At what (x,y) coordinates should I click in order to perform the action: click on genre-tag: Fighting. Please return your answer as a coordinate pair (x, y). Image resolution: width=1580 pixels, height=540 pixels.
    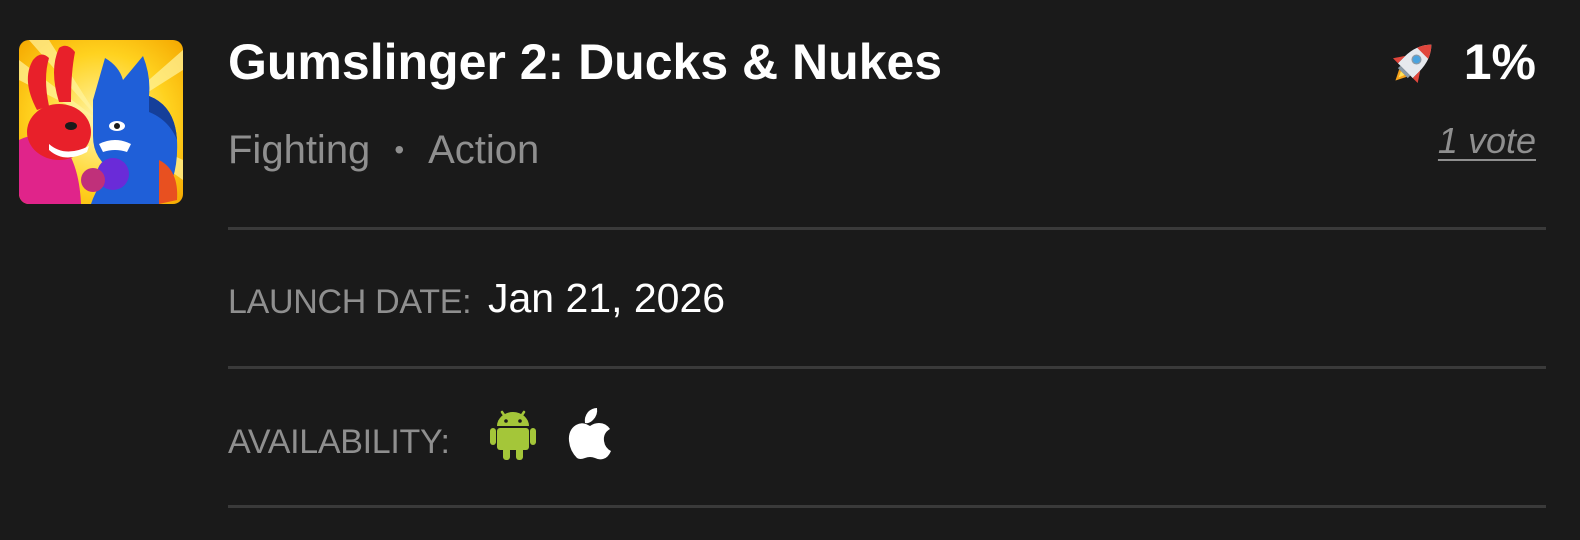
    Looking at the image, I should click on (299, 150).